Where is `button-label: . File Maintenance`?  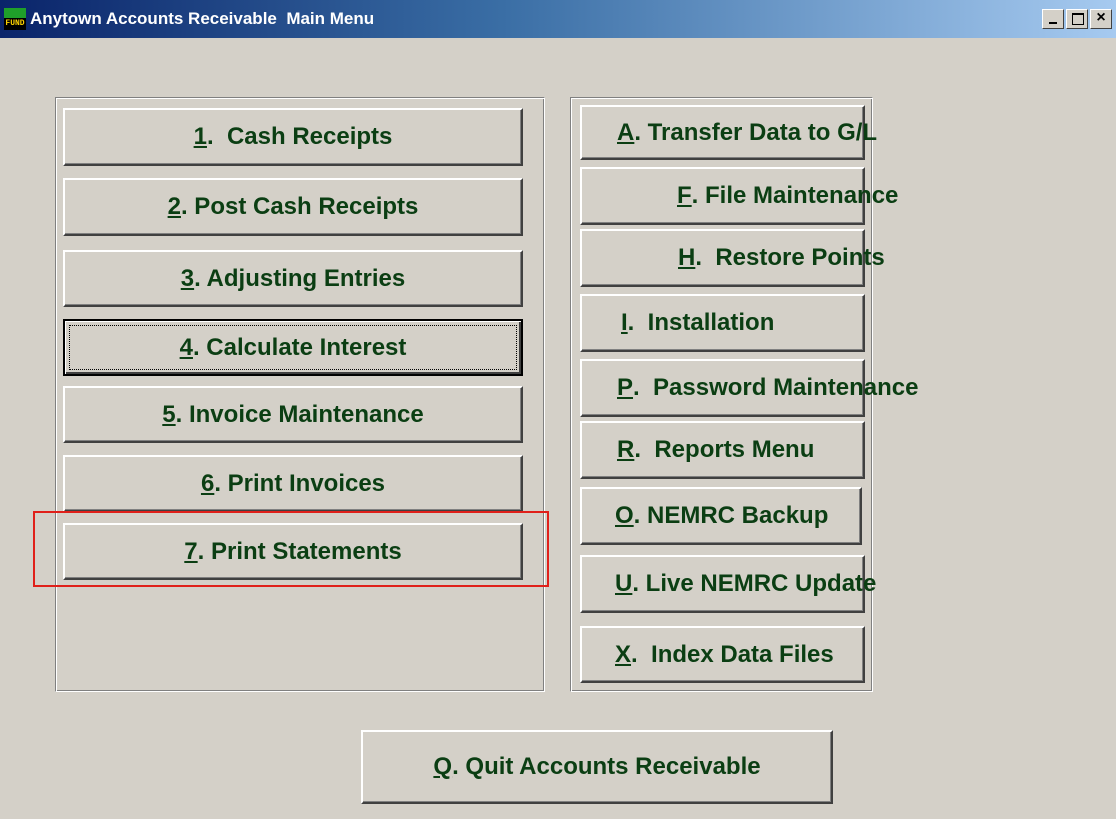 button-label: . File Maintenance is located at coordinates (795, 195).